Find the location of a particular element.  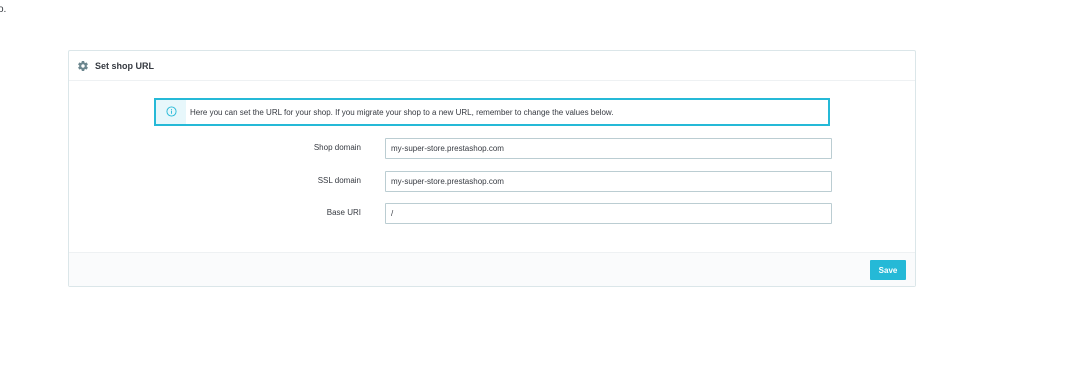

base-uri-row: Base URI is located at coordinates (492, 214).